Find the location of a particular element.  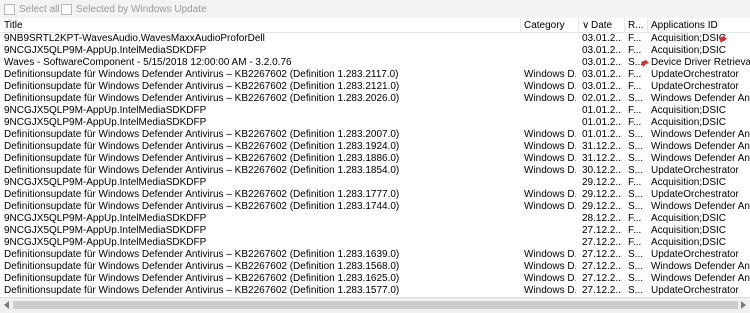

horizontal-scrollbar is located at coordinates (375, 305).